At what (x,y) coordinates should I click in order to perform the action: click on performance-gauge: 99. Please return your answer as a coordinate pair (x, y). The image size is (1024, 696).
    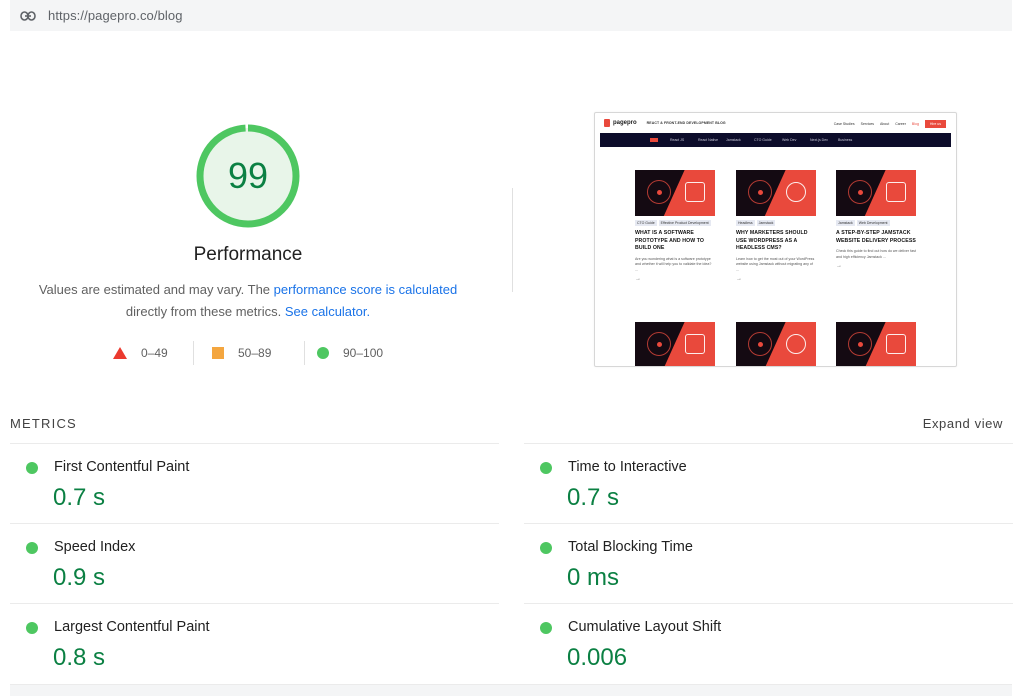
    Looking at the image, I should click on (248, 176).